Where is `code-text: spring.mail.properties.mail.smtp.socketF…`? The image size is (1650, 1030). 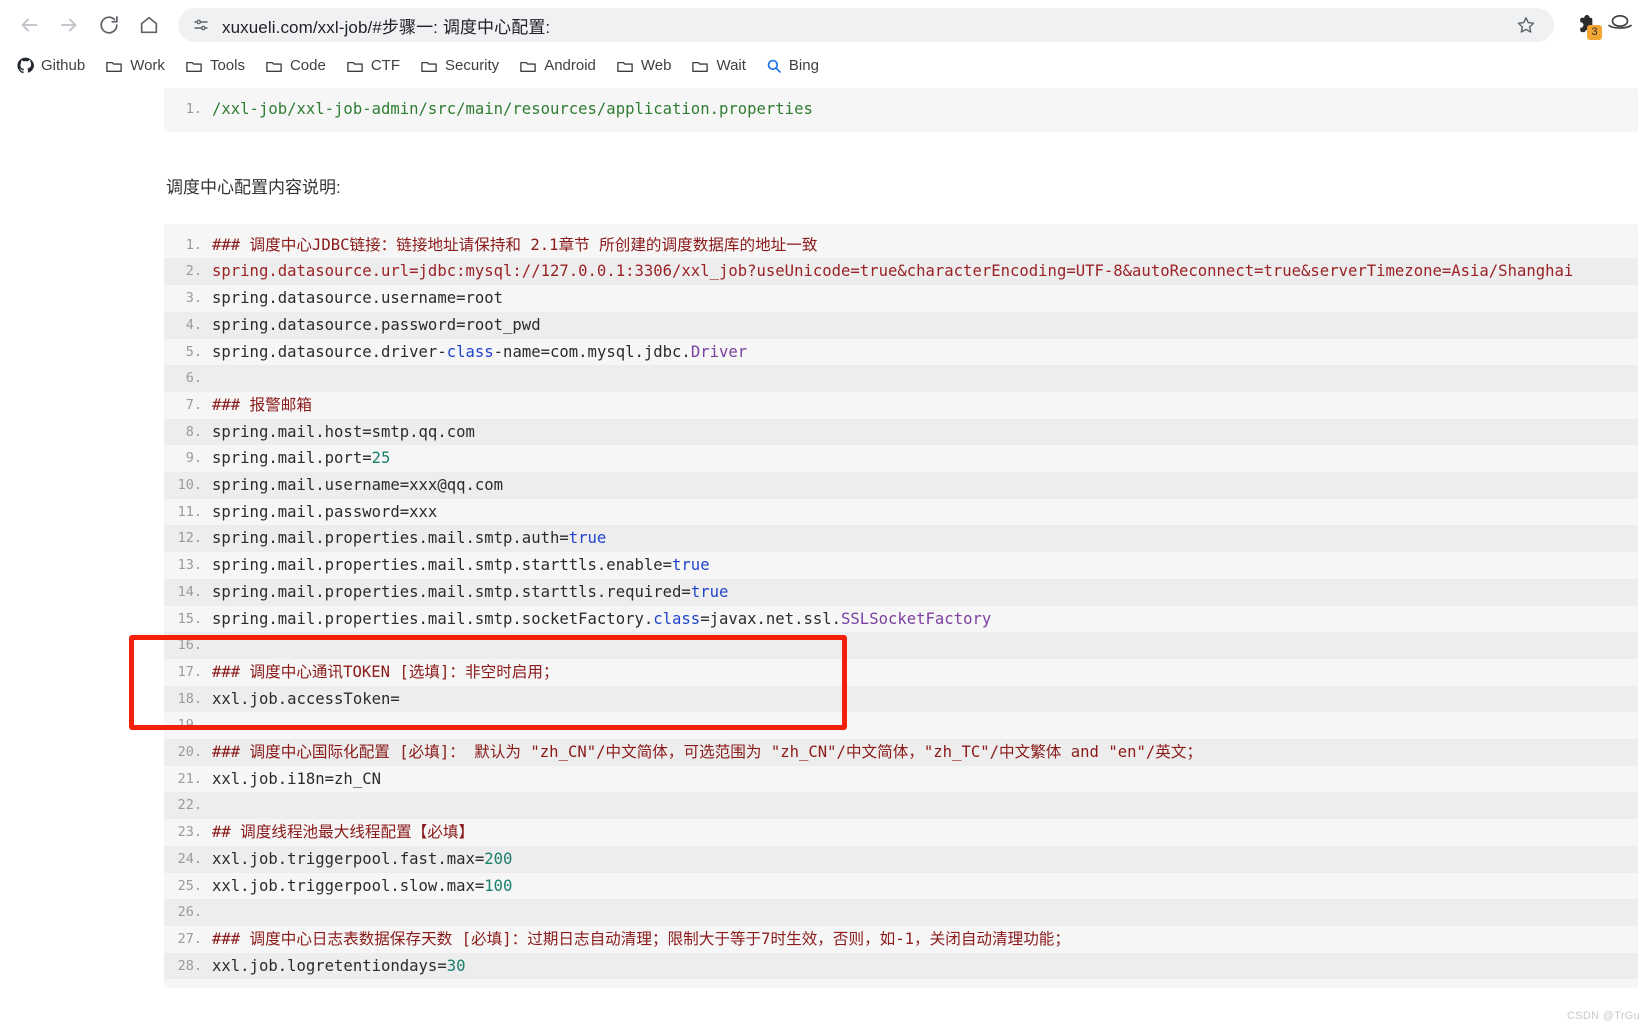
code-text: spring.mail.properties.mail.smtp.socketF… is located at coordinates (602, 618).